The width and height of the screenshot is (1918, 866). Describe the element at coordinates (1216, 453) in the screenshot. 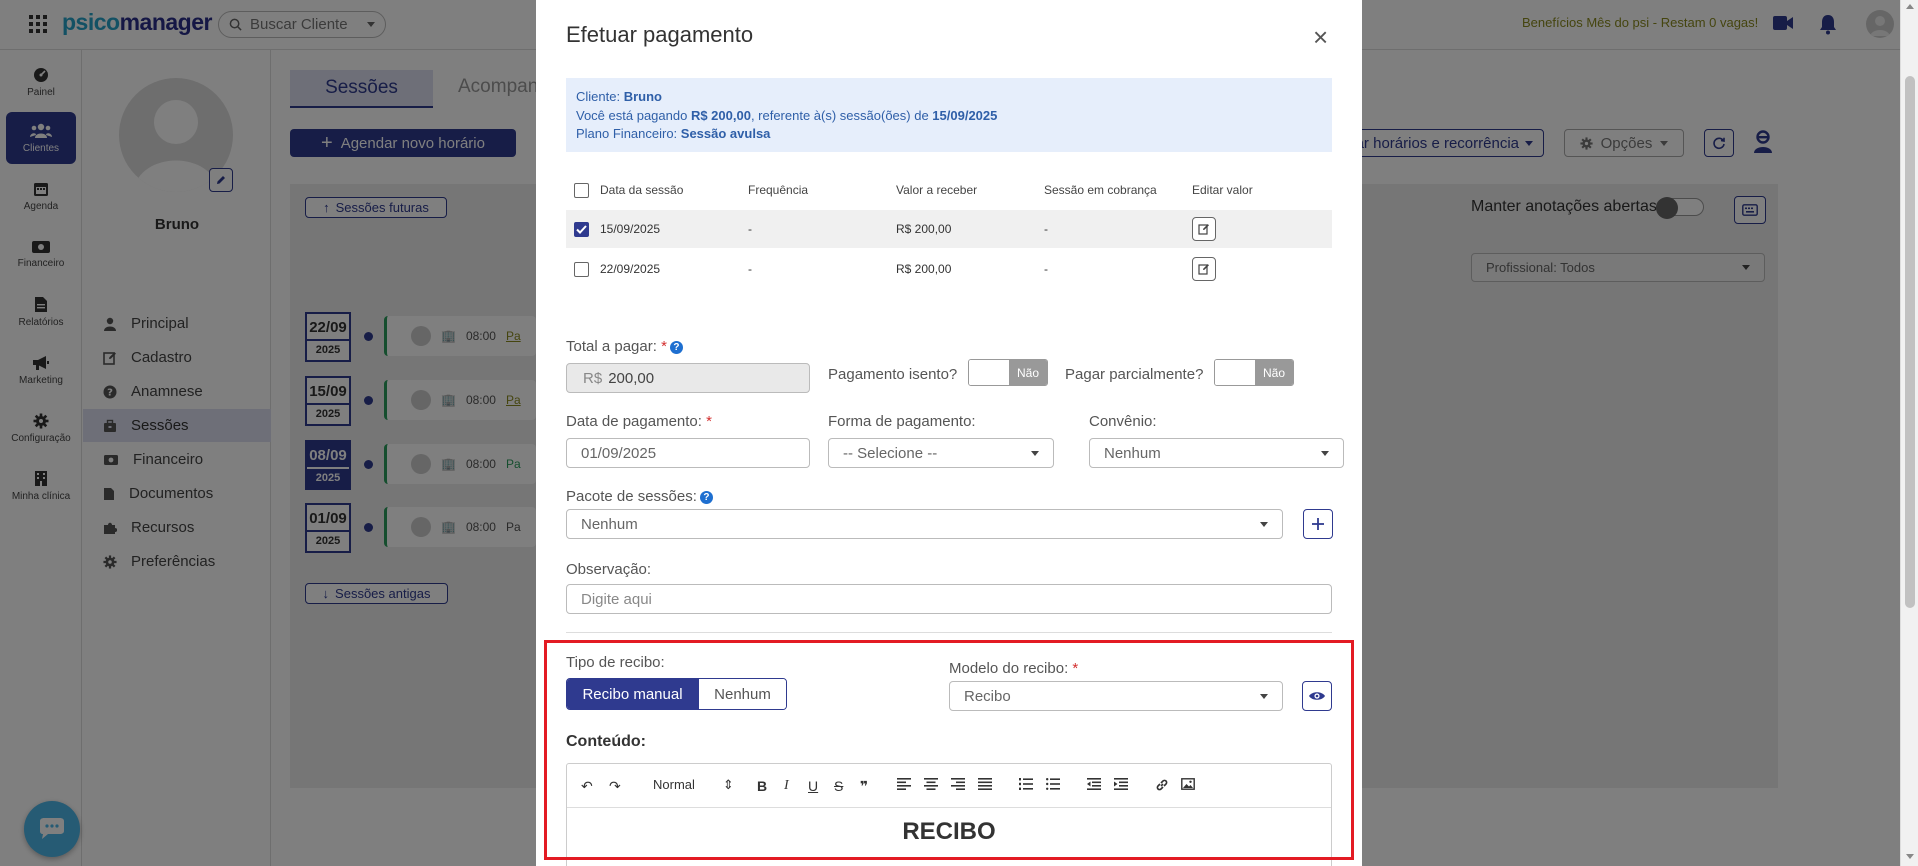

I see `insurance-select: Nenhum` at that location.